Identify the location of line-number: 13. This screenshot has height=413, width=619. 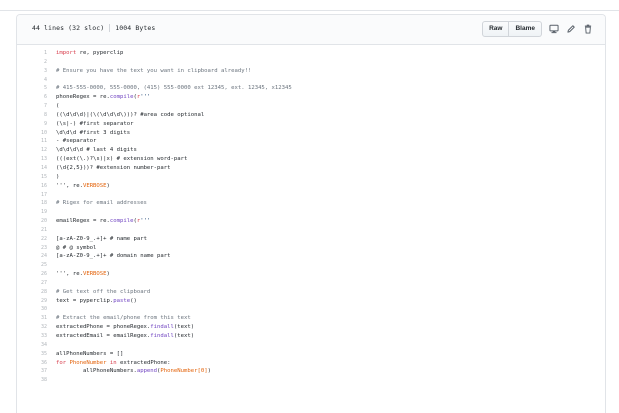
(32, 159).